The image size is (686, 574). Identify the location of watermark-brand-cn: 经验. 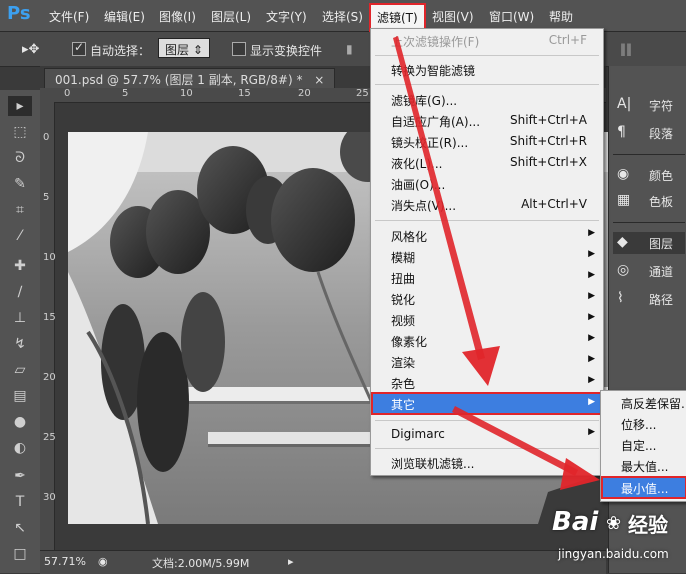
(648, 525).